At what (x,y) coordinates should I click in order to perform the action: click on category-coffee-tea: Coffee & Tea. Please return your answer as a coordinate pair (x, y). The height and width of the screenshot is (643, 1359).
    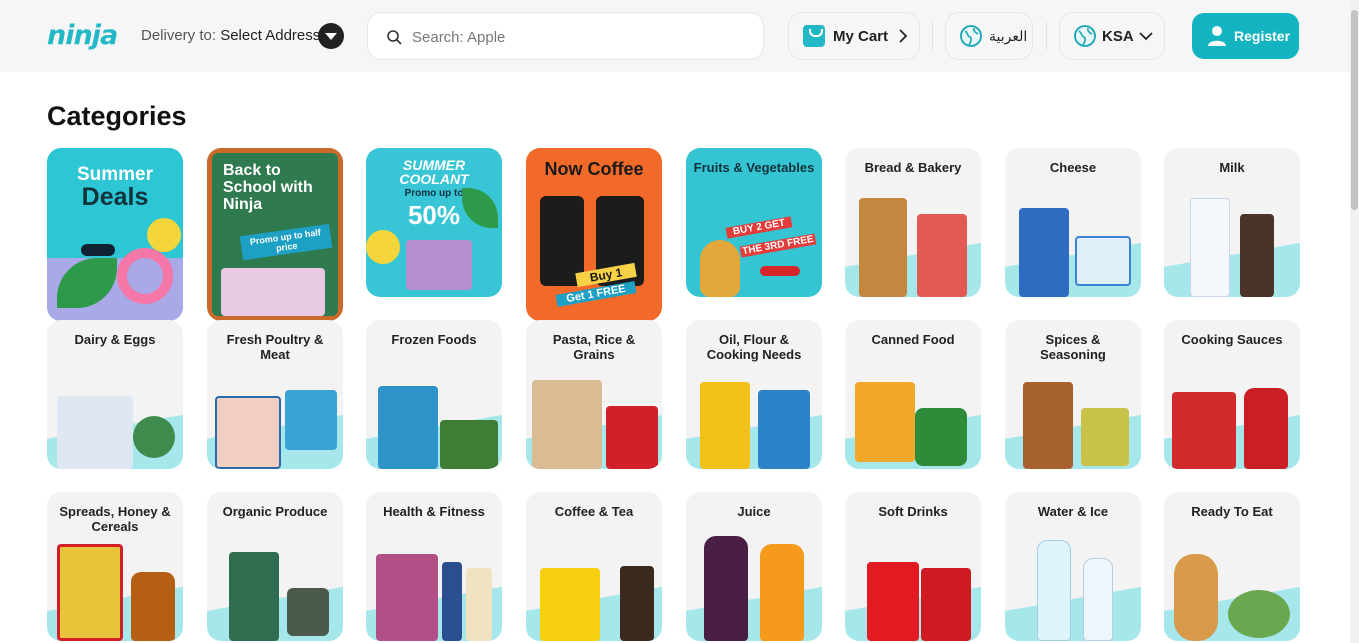
    Looking at the image, I should click on (594, 566).